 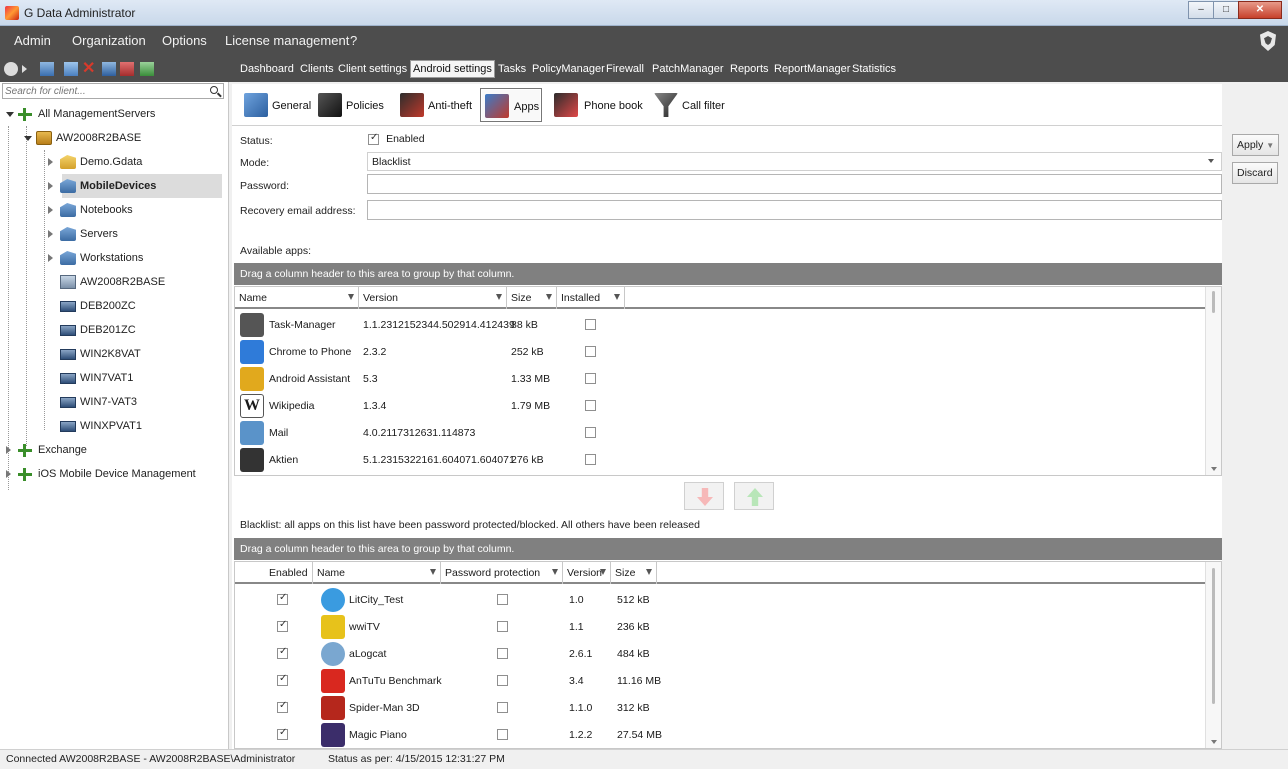 I want to click on menu-organization: Organization, so click(x=109, y=41).